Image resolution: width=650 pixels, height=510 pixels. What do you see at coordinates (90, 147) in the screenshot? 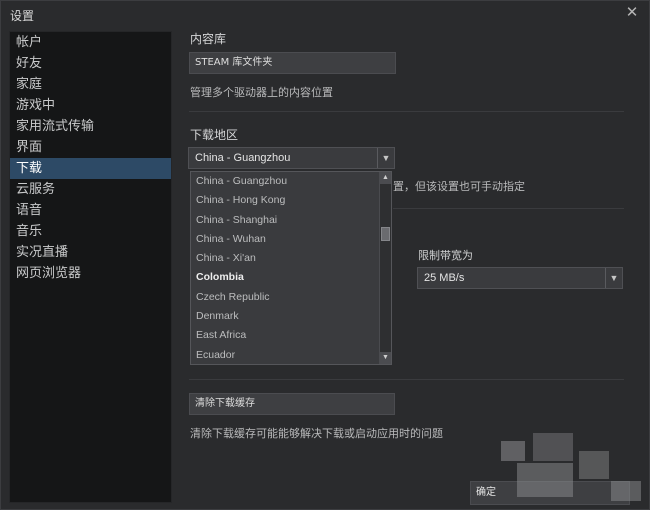
I see `sidebar-item-interface: 界面` at bounding box center [90, 147].